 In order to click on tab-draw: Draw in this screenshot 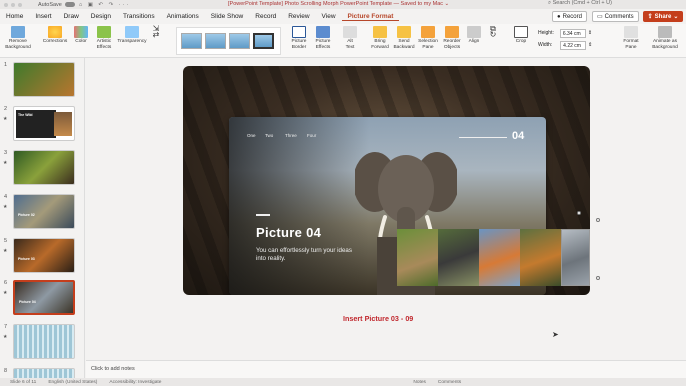, I will do `click(71, 16)`.